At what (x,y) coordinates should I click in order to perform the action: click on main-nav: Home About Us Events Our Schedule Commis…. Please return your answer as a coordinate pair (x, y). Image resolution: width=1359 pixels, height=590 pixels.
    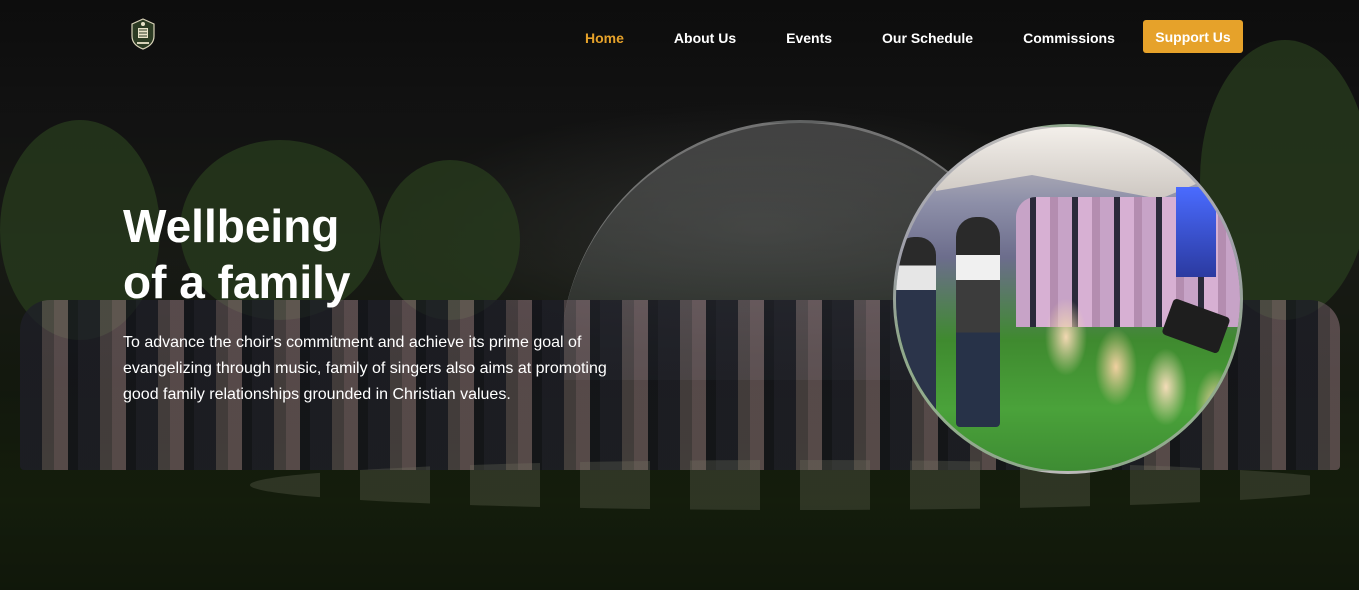
    Looking at the image, I should click on (875, 38).